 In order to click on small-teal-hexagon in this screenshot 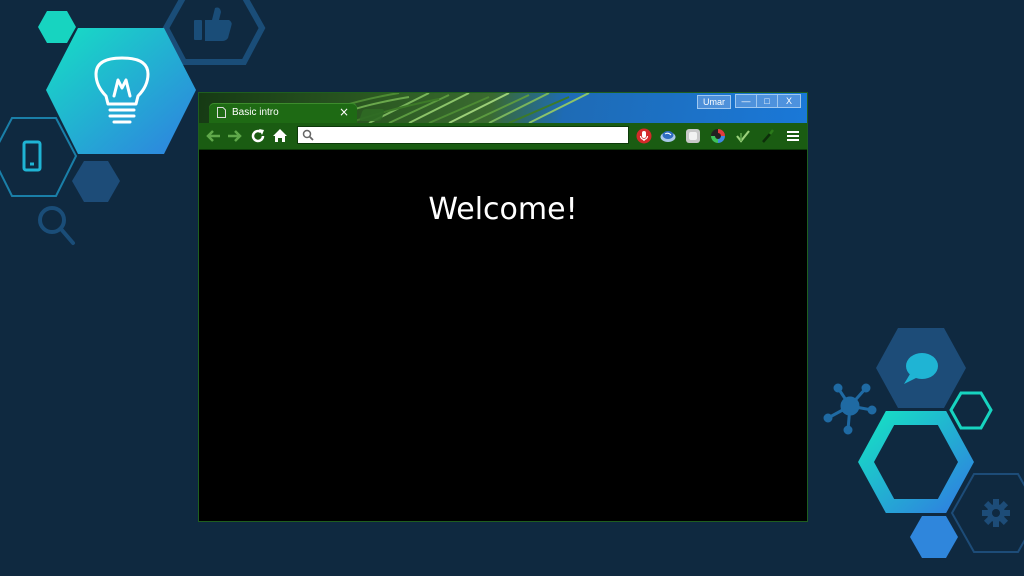, I will do `click(57, 27)`.